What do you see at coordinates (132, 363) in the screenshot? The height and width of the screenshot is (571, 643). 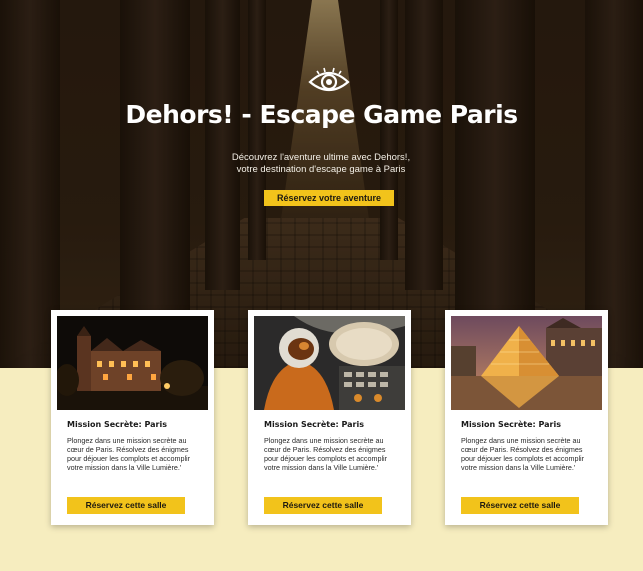 I see `castle-at-night-image` at bounding box center [132, 363].